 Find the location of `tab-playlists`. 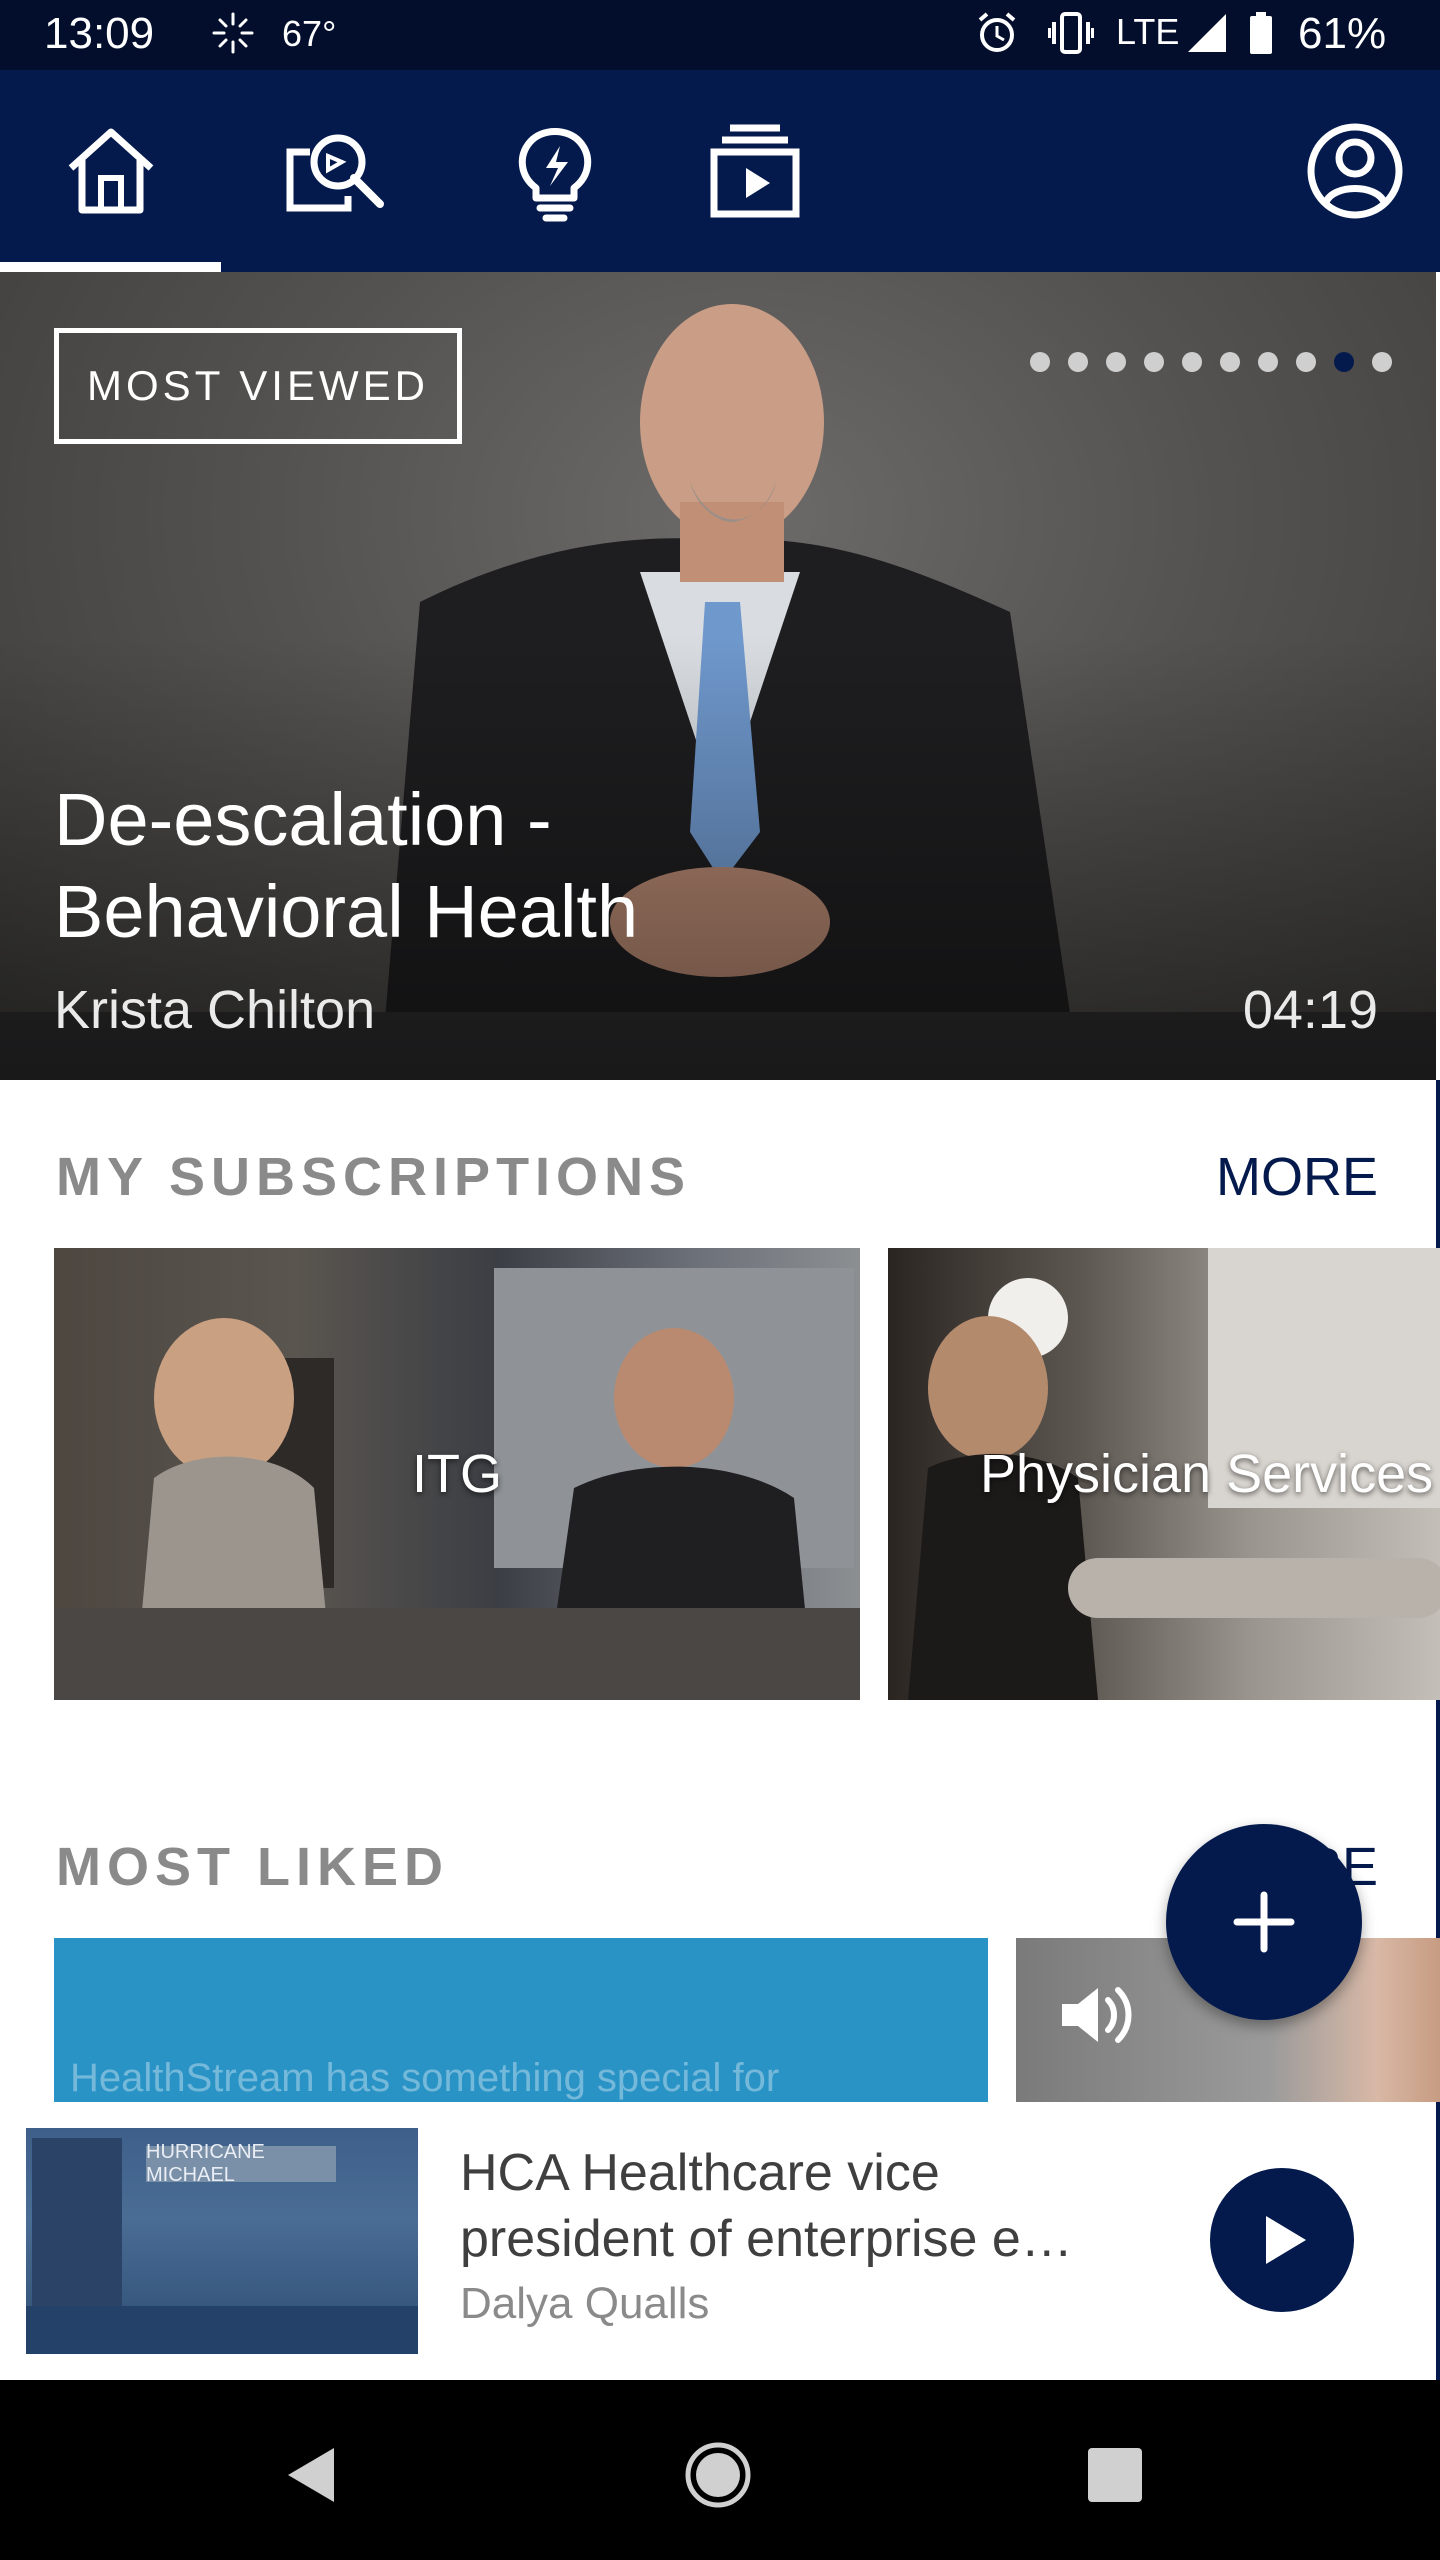

tab-playlists is located at coordinates (755, 171).